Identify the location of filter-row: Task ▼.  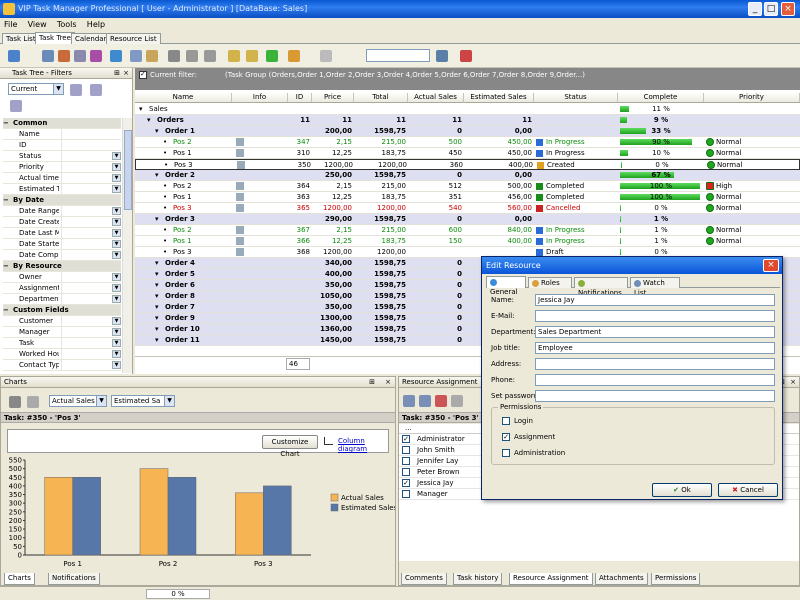
(62, 343).